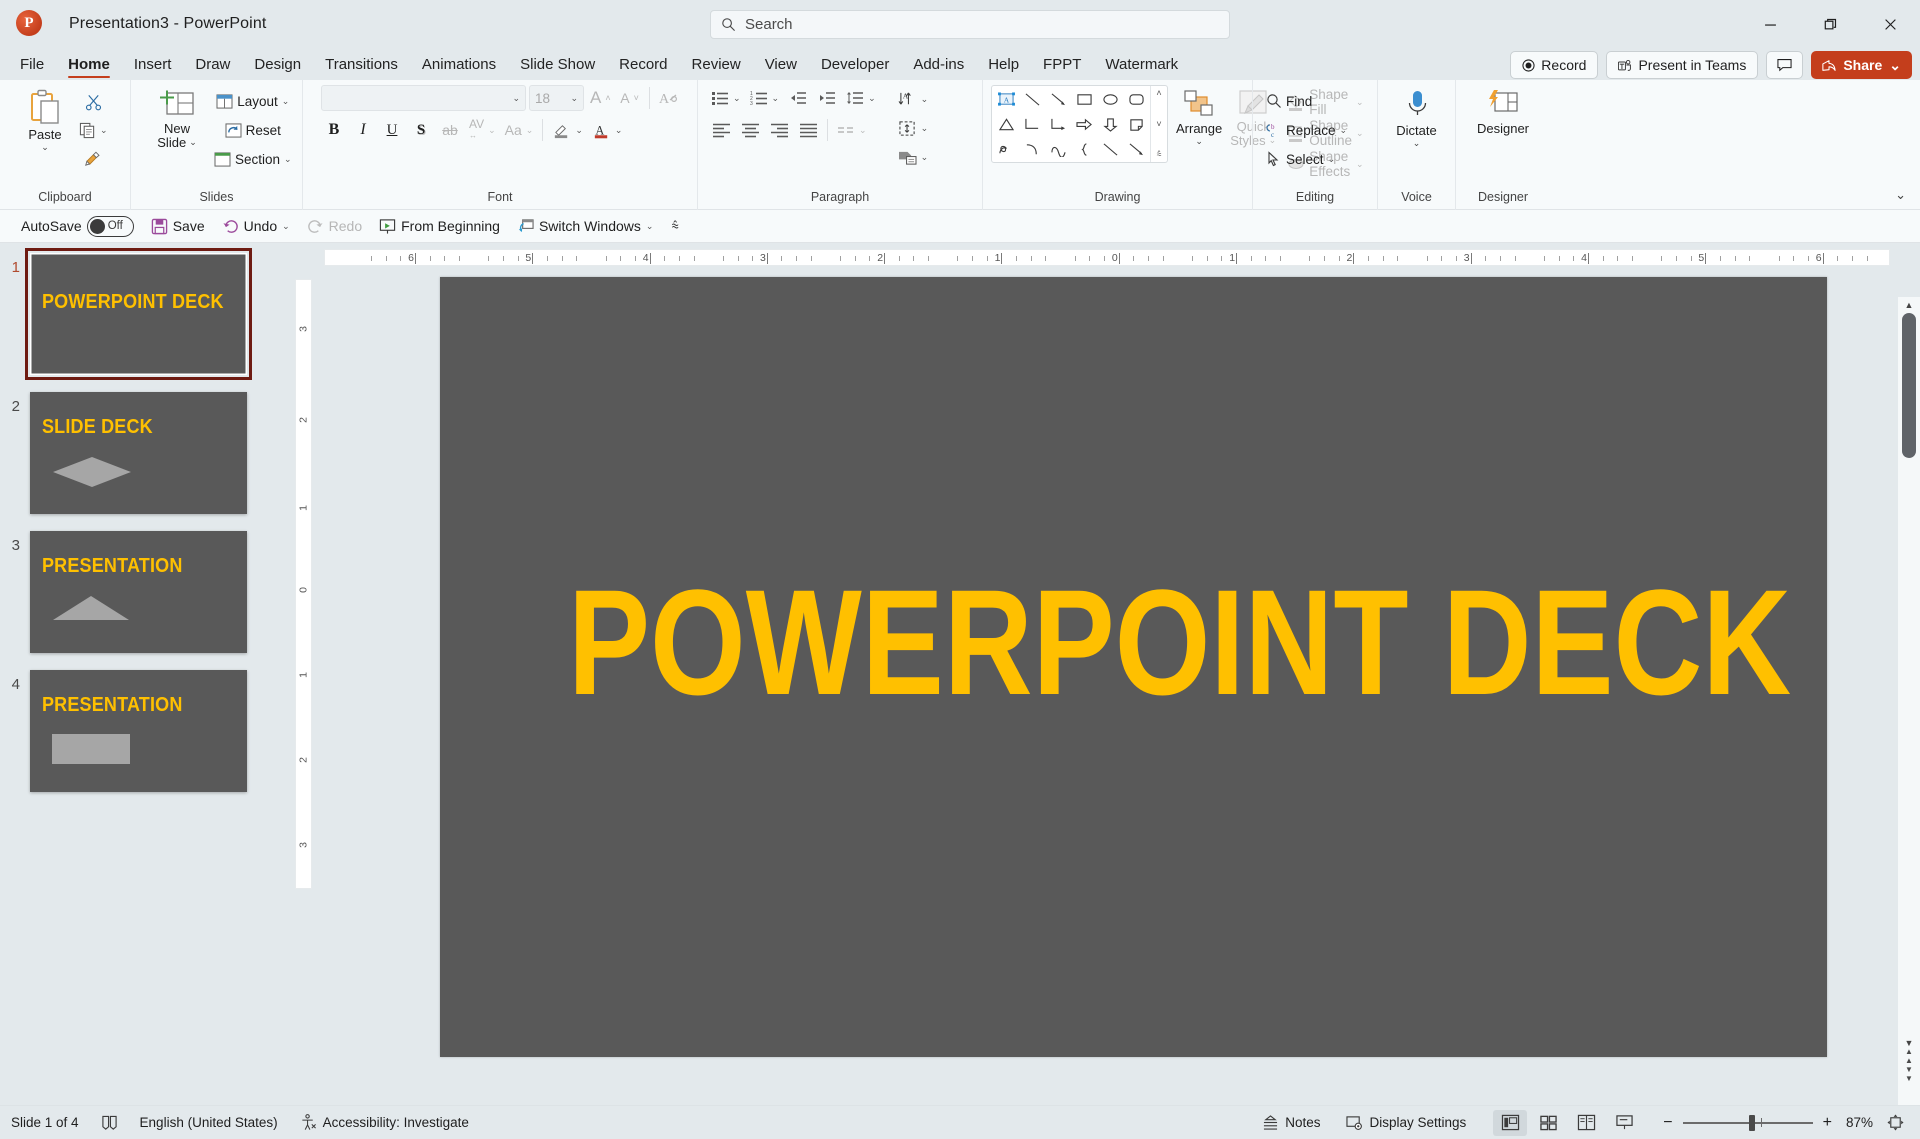  I want to click on increase-indent-button, so click(827, 98).